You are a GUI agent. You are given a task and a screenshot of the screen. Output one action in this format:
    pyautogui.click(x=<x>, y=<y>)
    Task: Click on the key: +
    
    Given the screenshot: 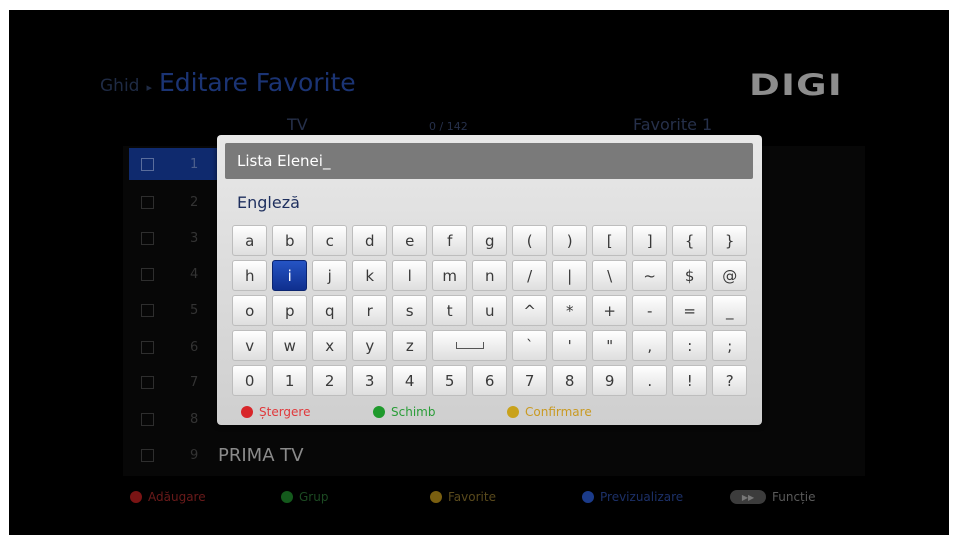 What is the action you would take?
    pyautogui.click(x=610, y=310)
    